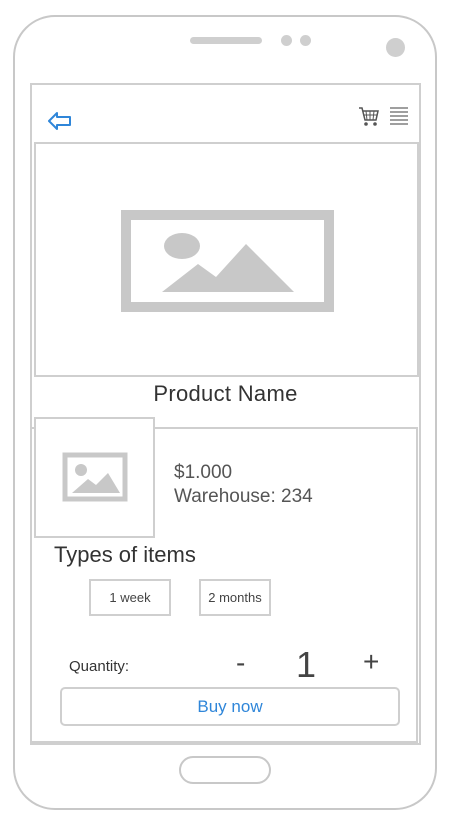  What do you see at coordinates (130, 597) in the screenshot?
I see `option-1-week: 1 week` at bounding box center [130, 597].